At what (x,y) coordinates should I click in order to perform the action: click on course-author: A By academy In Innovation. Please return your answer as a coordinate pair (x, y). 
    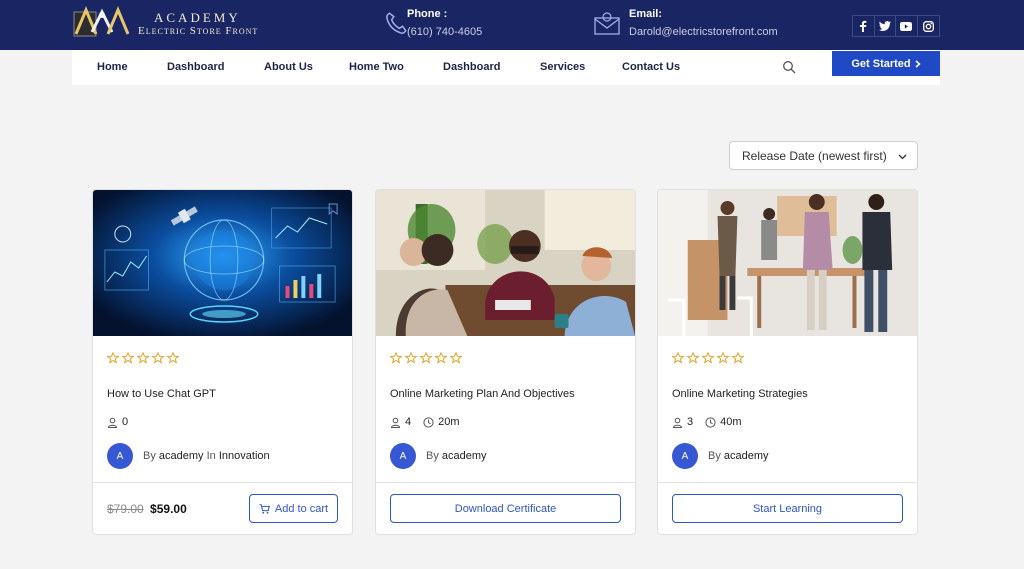
    Looking at the image, I should click on (188, 456).